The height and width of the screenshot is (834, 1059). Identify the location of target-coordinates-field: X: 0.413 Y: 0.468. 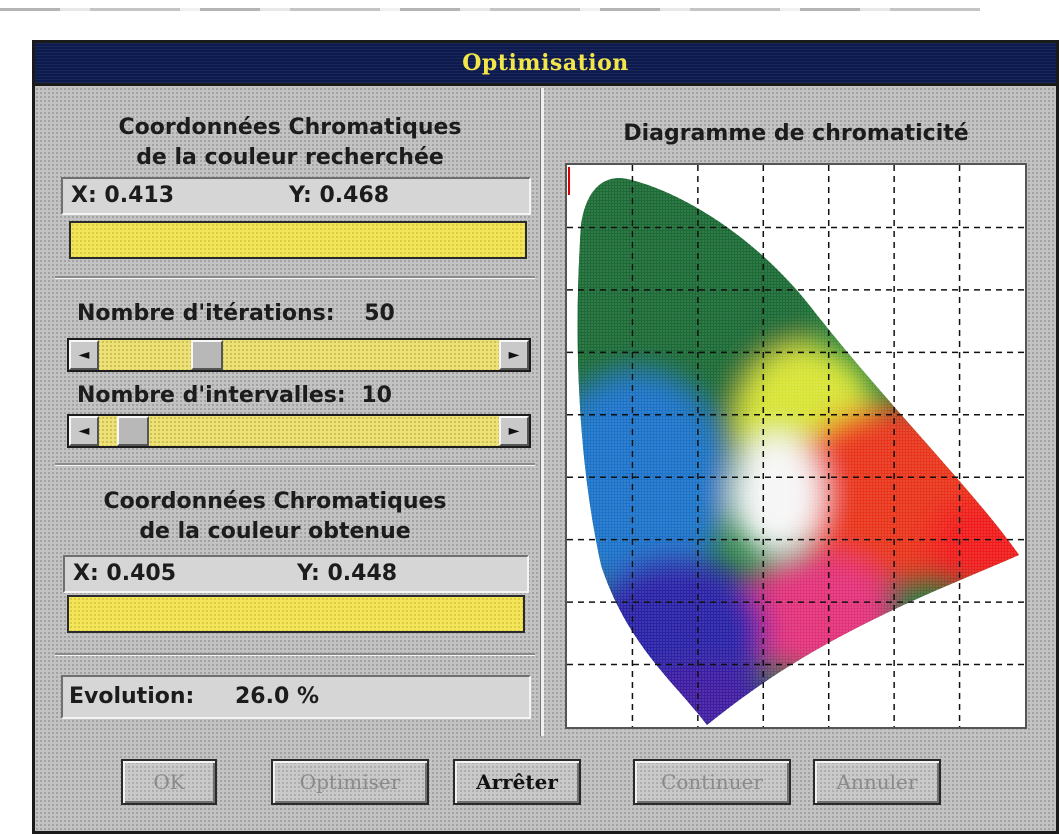
(296, 196).